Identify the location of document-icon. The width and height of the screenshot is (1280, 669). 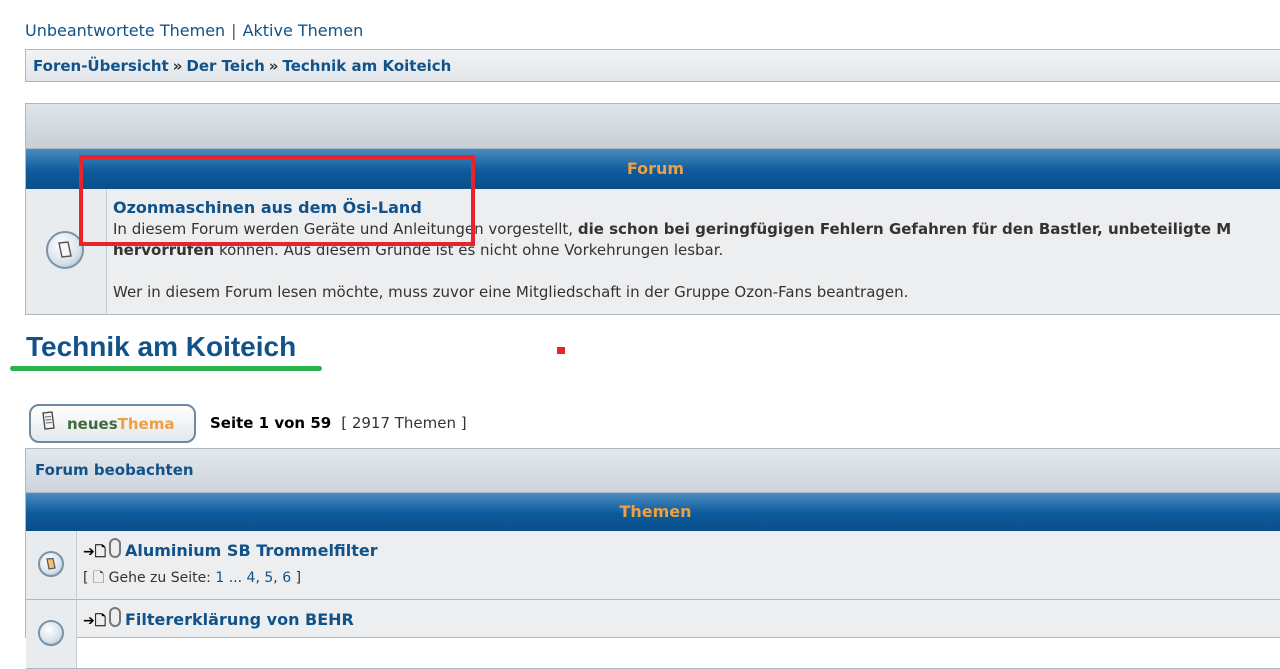
(49, 423).